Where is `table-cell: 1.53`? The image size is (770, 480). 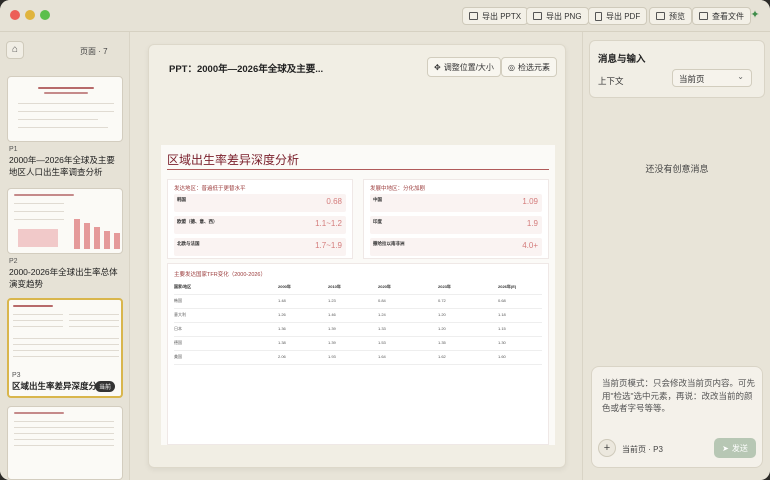
table-cell: 1.53 is located at coordinates (382, 342).